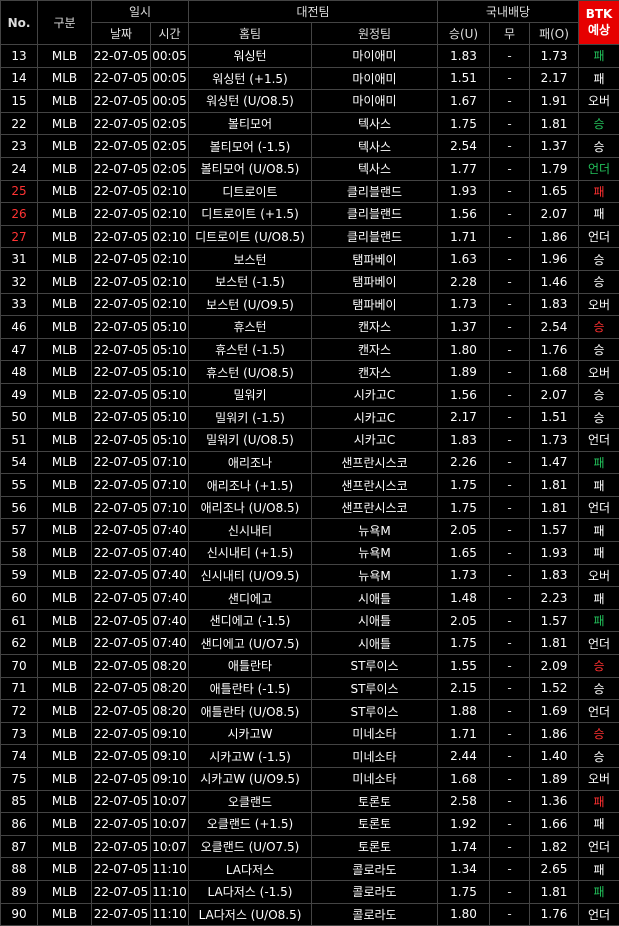  I want to click on row-away-team: 뉴욕M, so click(374, 553).